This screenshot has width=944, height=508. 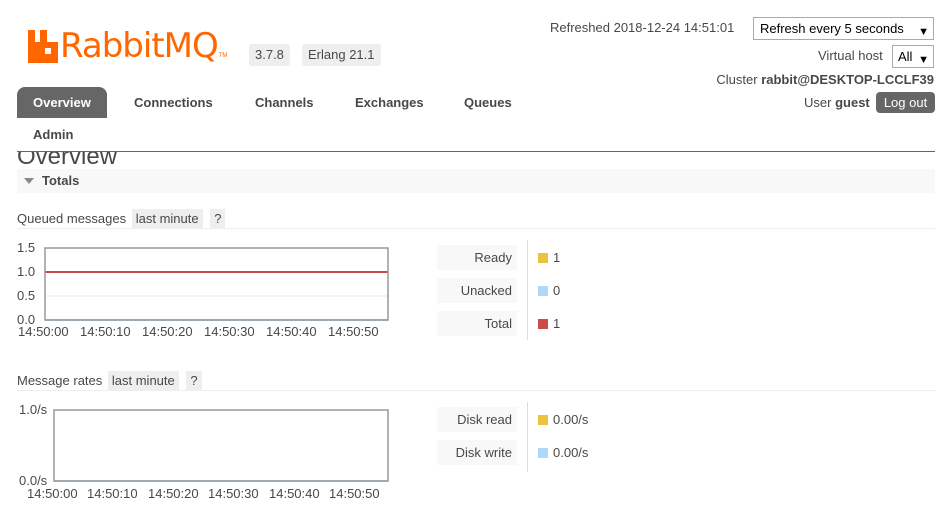 What do you see at coordinates (477, 323) in the screenshot?
I see `legend-label-total: Total` at bounding box center [477, 323].